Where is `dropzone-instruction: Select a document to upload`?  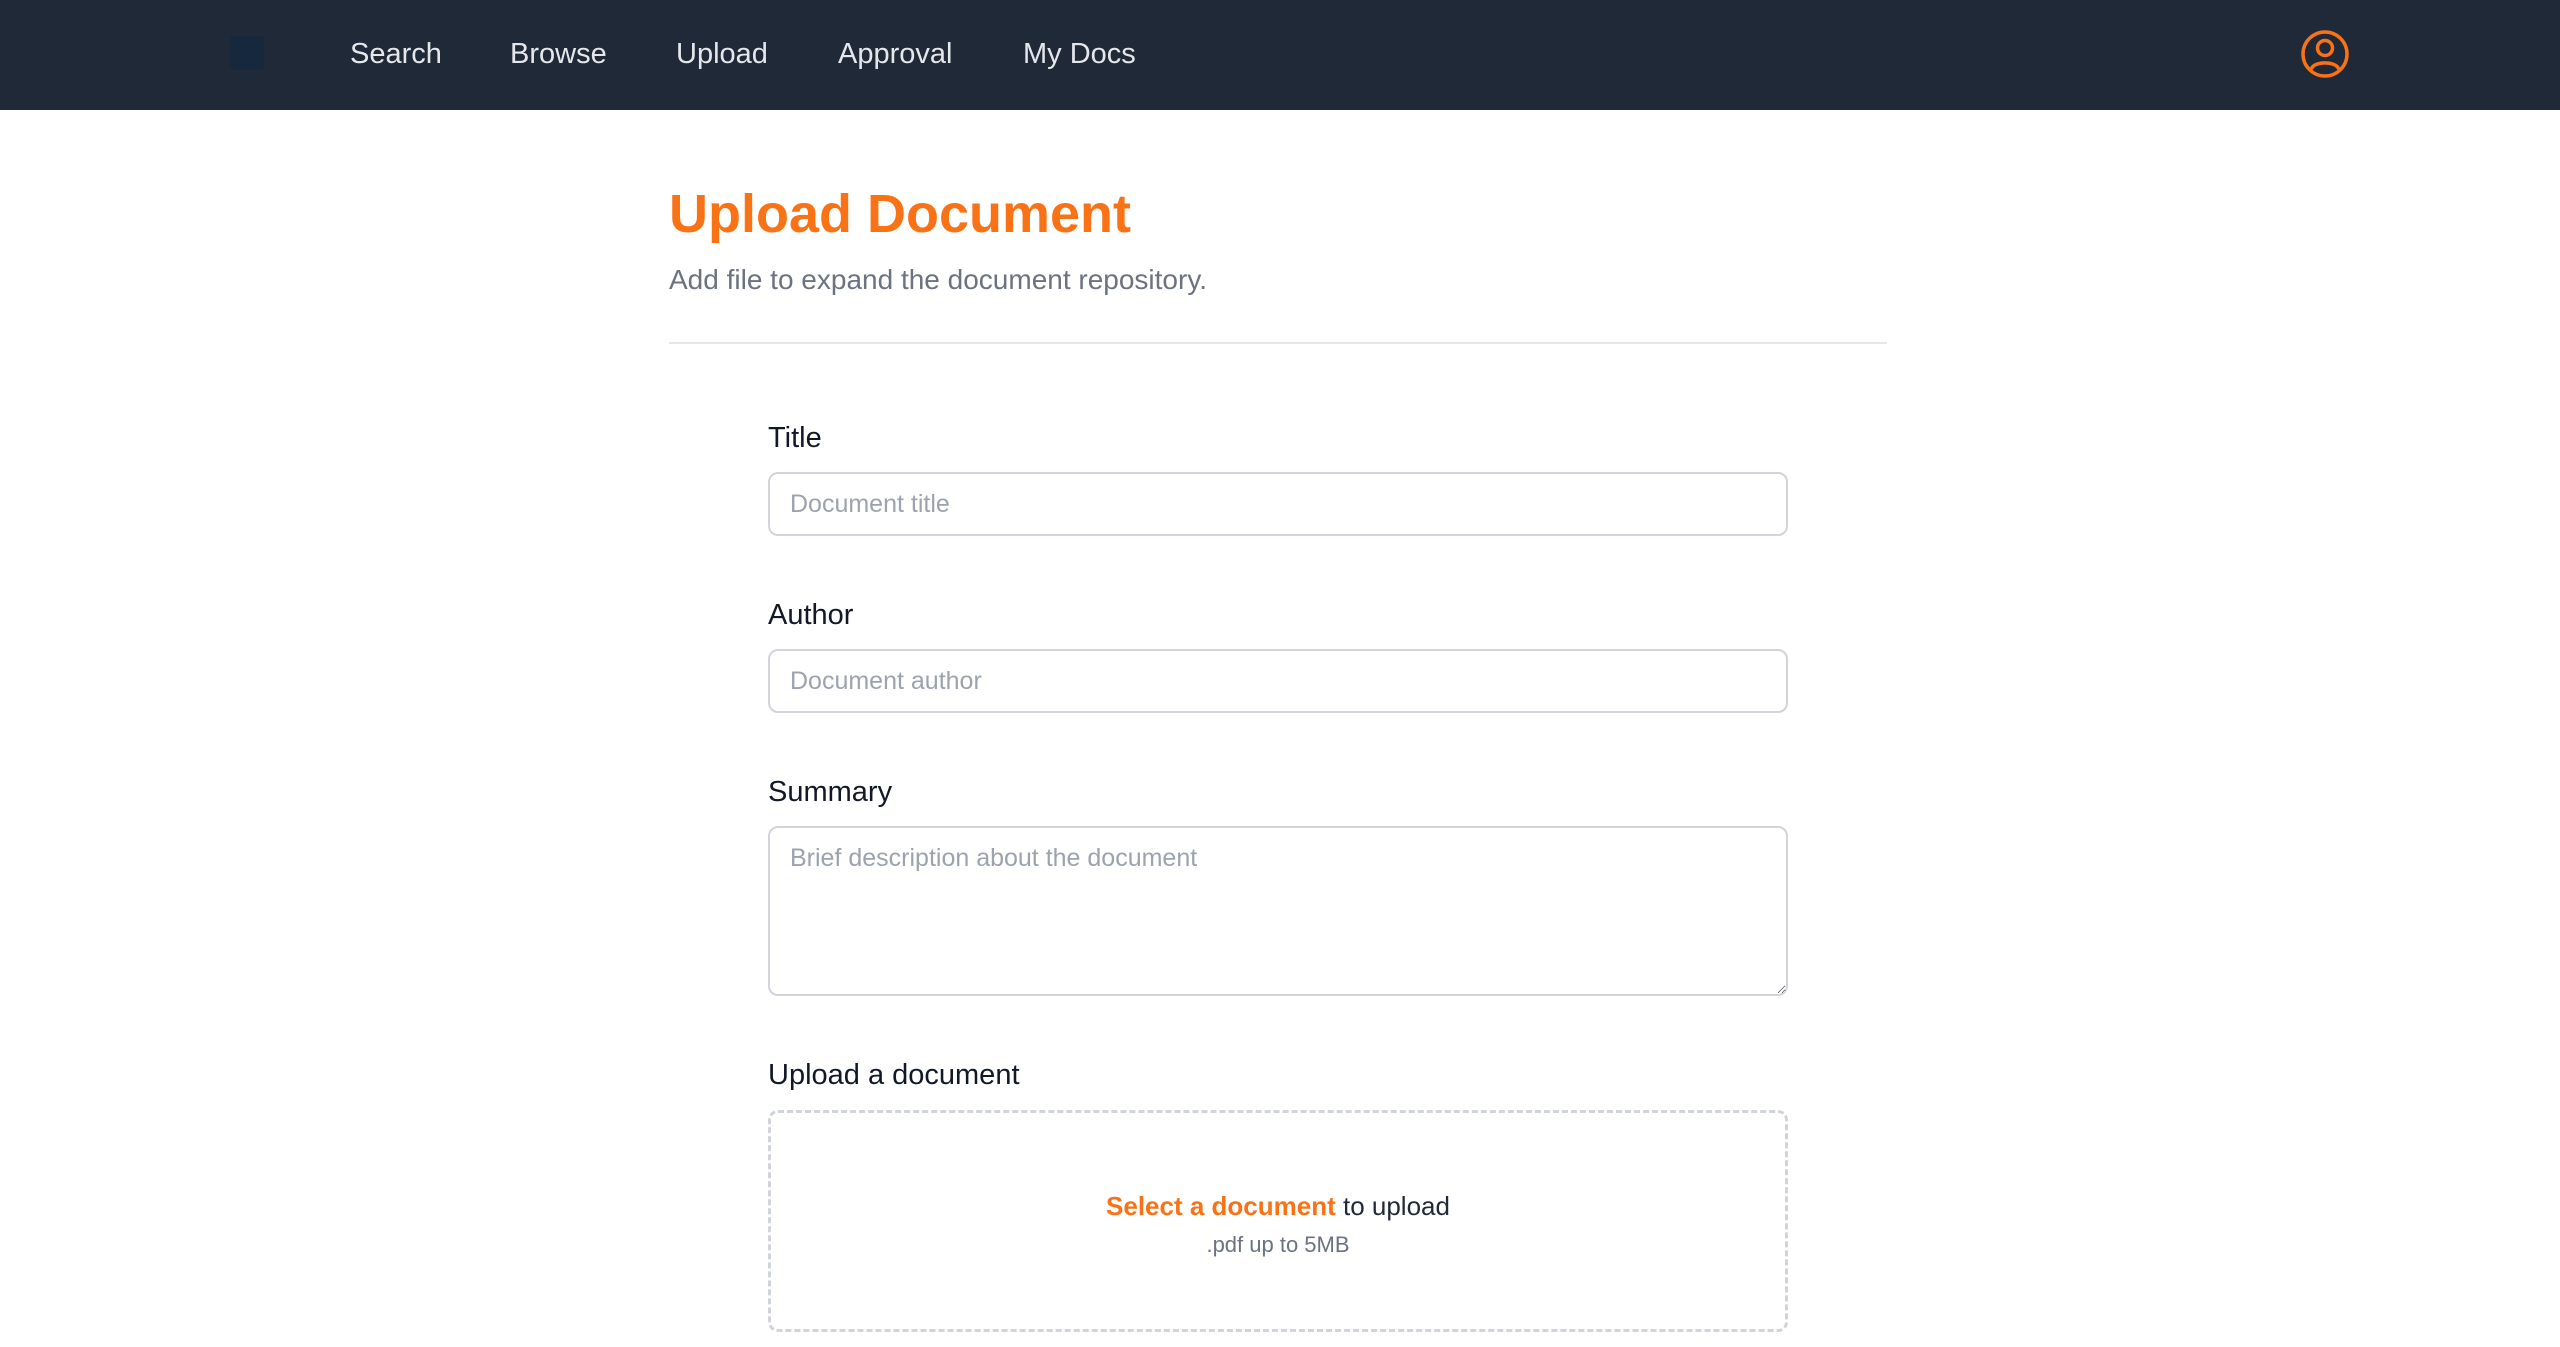
dropzone-instruction: Select a document to upload is located at coordinates (1278, 1206).